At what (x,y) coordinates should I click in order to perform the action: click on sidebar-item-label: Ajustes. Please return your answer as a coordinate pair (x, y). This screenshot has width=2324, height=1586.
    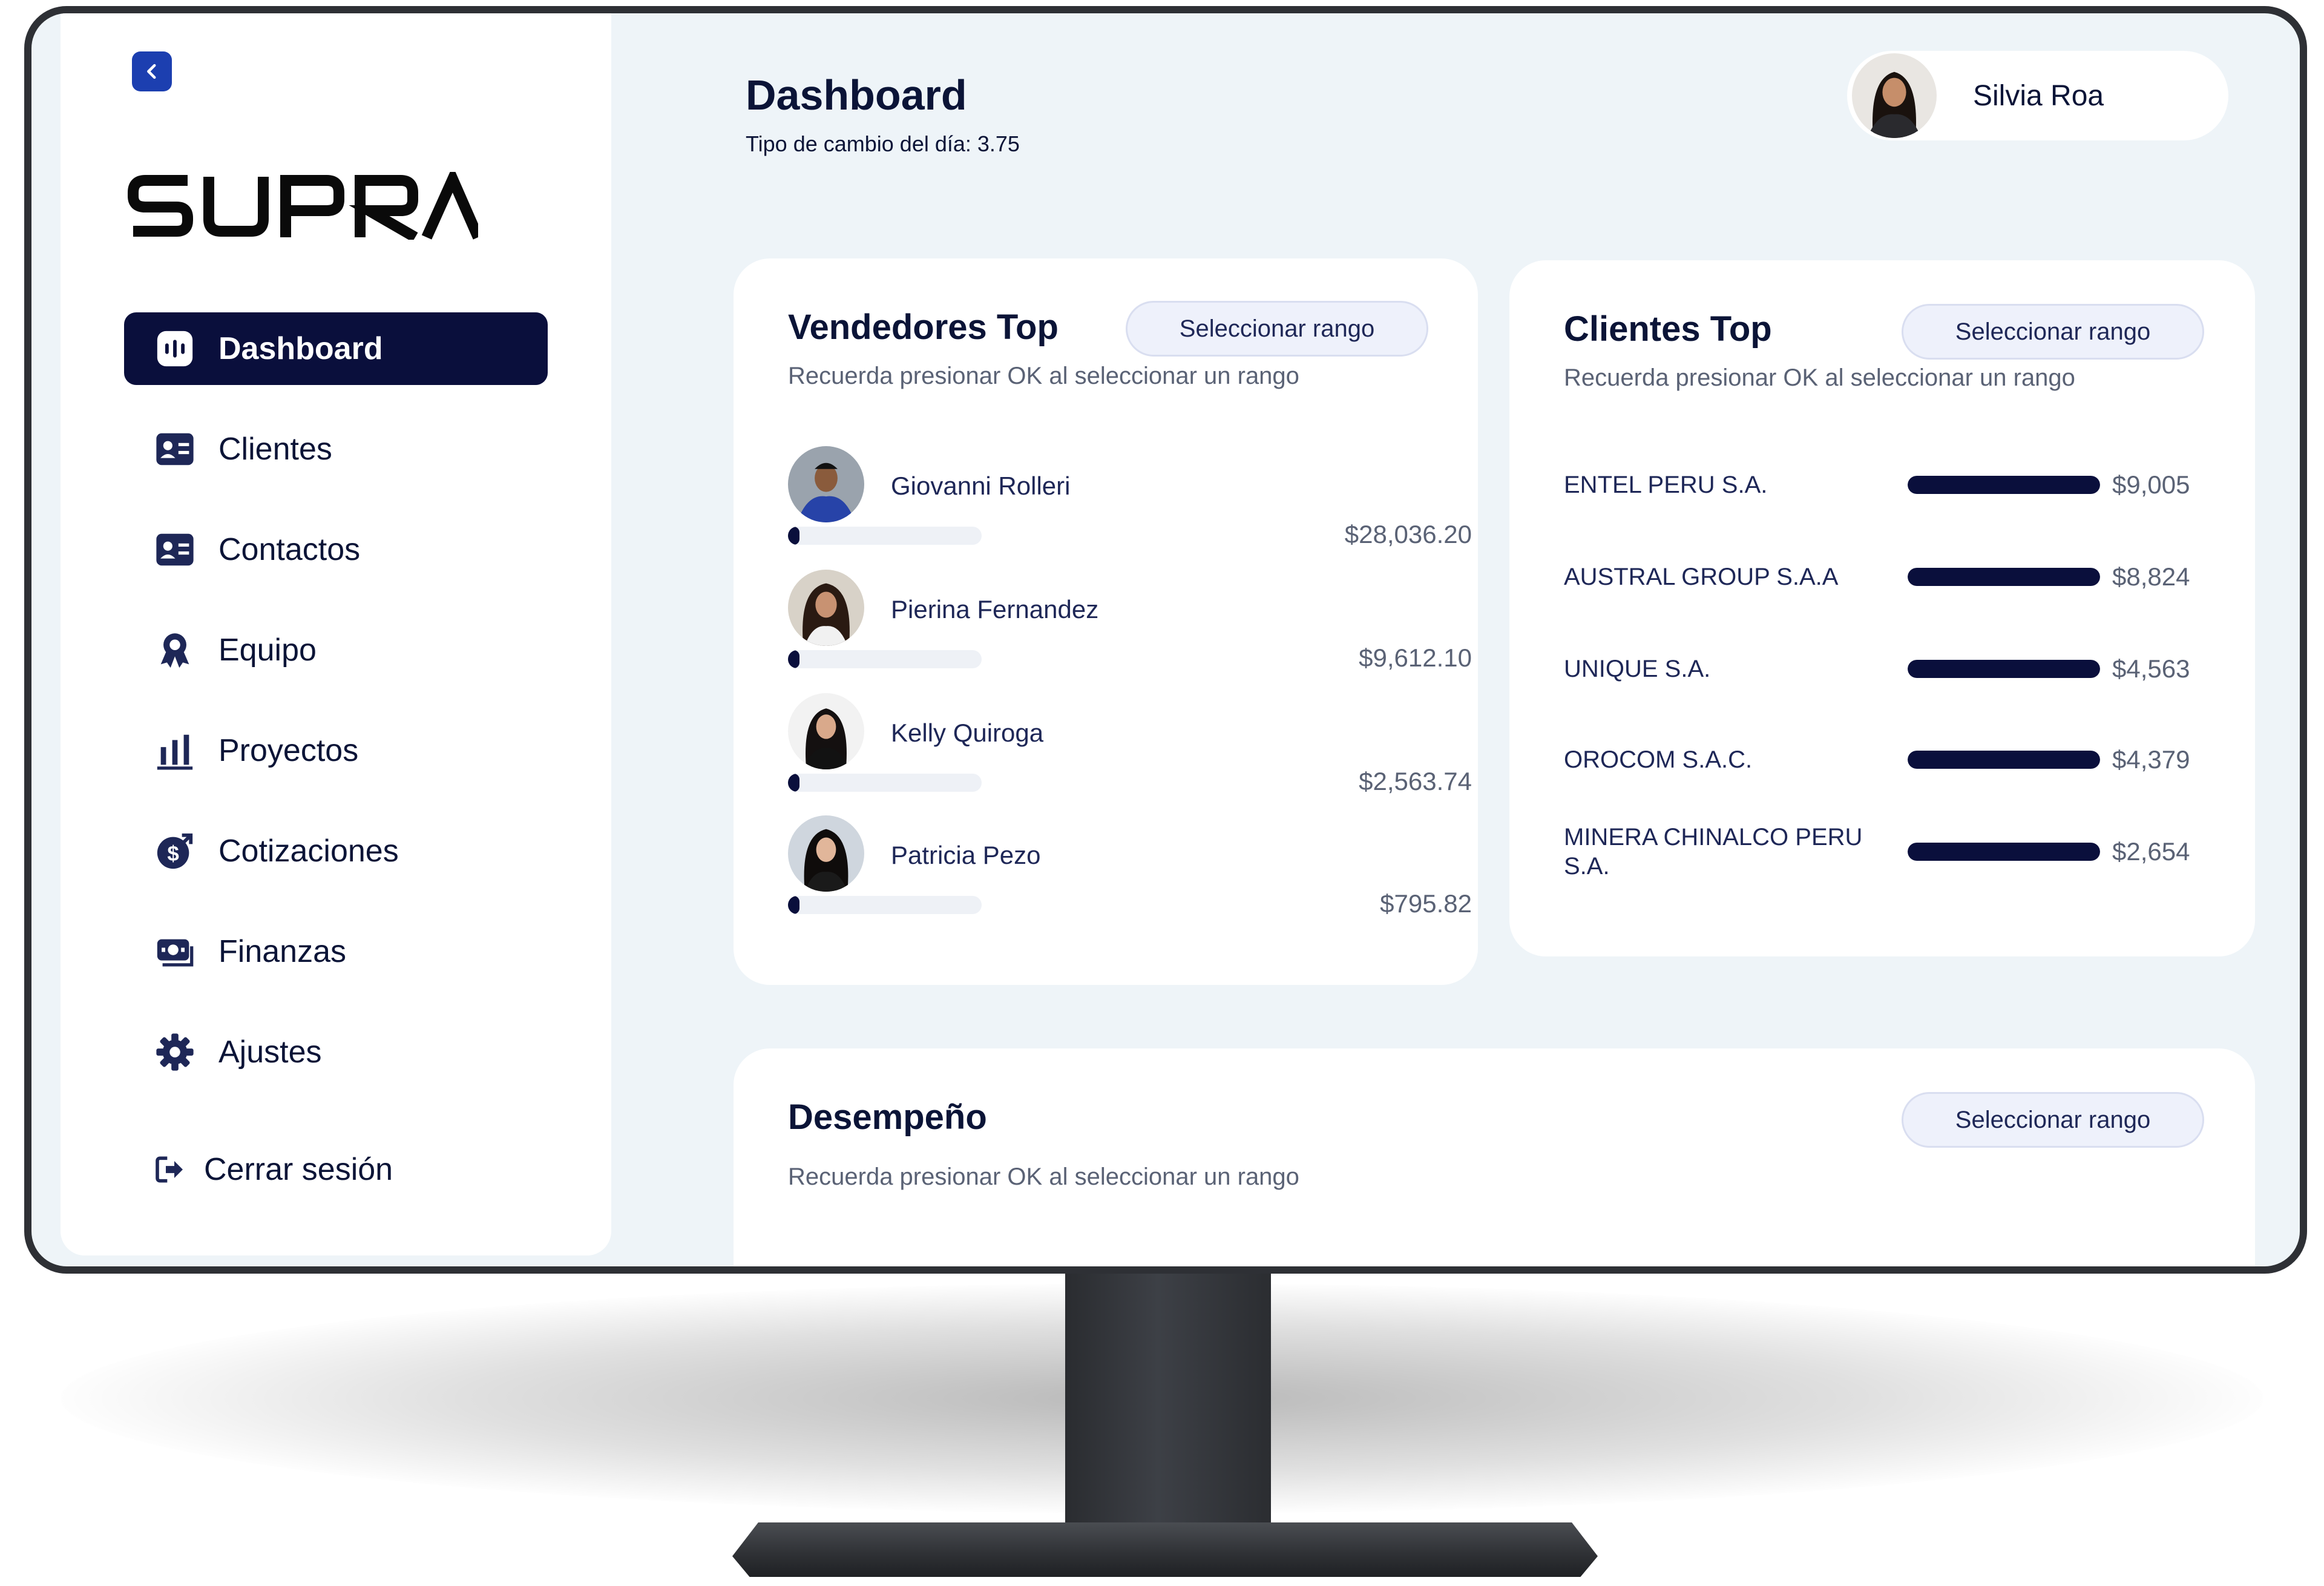
    Looking at the image, I should click on (270, 1052).